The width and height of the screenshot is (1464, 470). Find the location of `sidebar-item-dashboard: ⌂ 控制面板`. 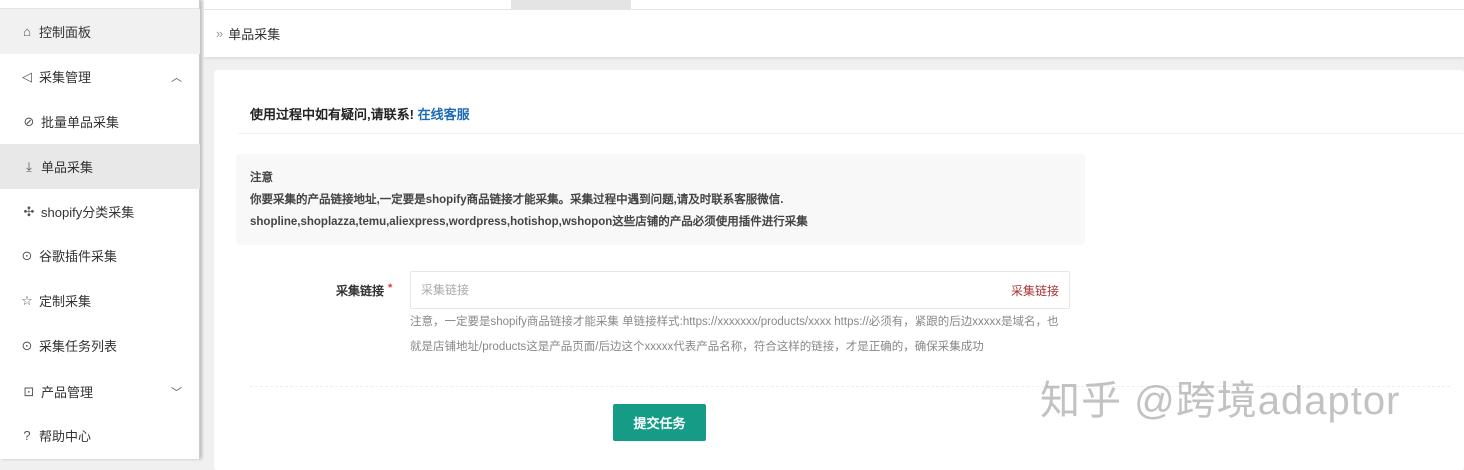

sidebar-item-dashboard: ⌂ 控制面板 is located at coordinates (100, 31).